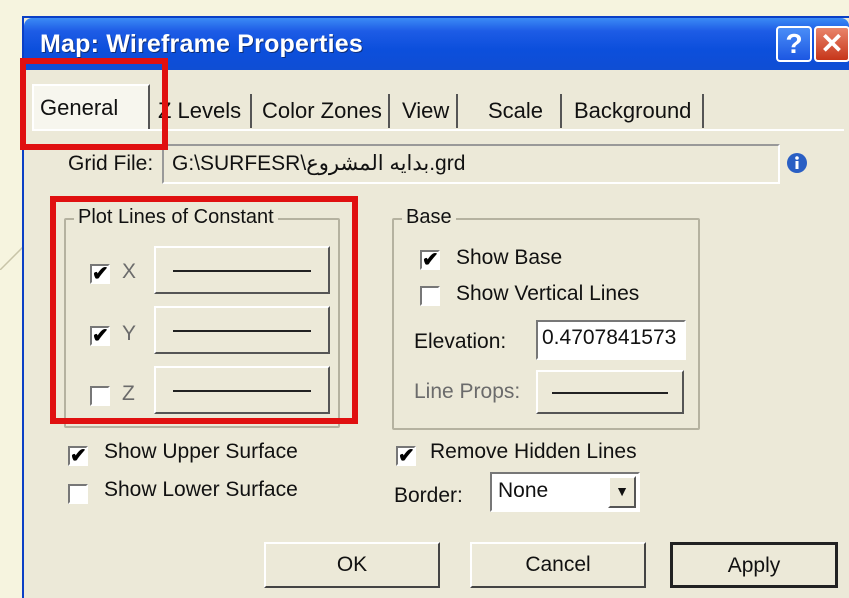  What do you see at coordinates (129, 271) in the screenshot?
I see `plot-x-label: X` at bounding box center [129, 271].